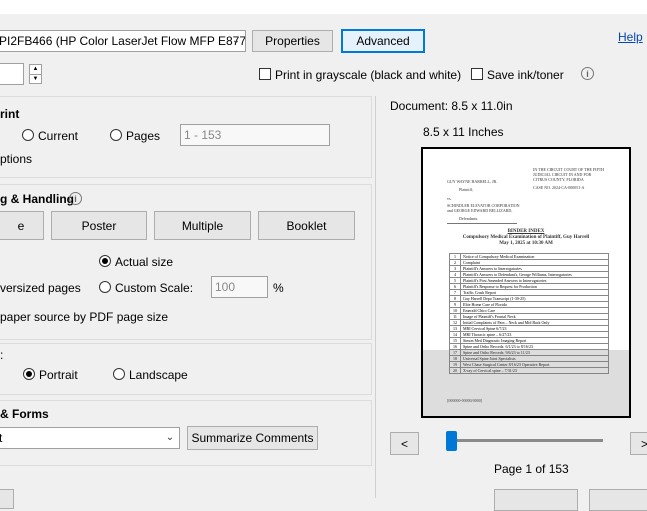  I want to click on sizing-panel-title: g & Handling, so click(37, 199).